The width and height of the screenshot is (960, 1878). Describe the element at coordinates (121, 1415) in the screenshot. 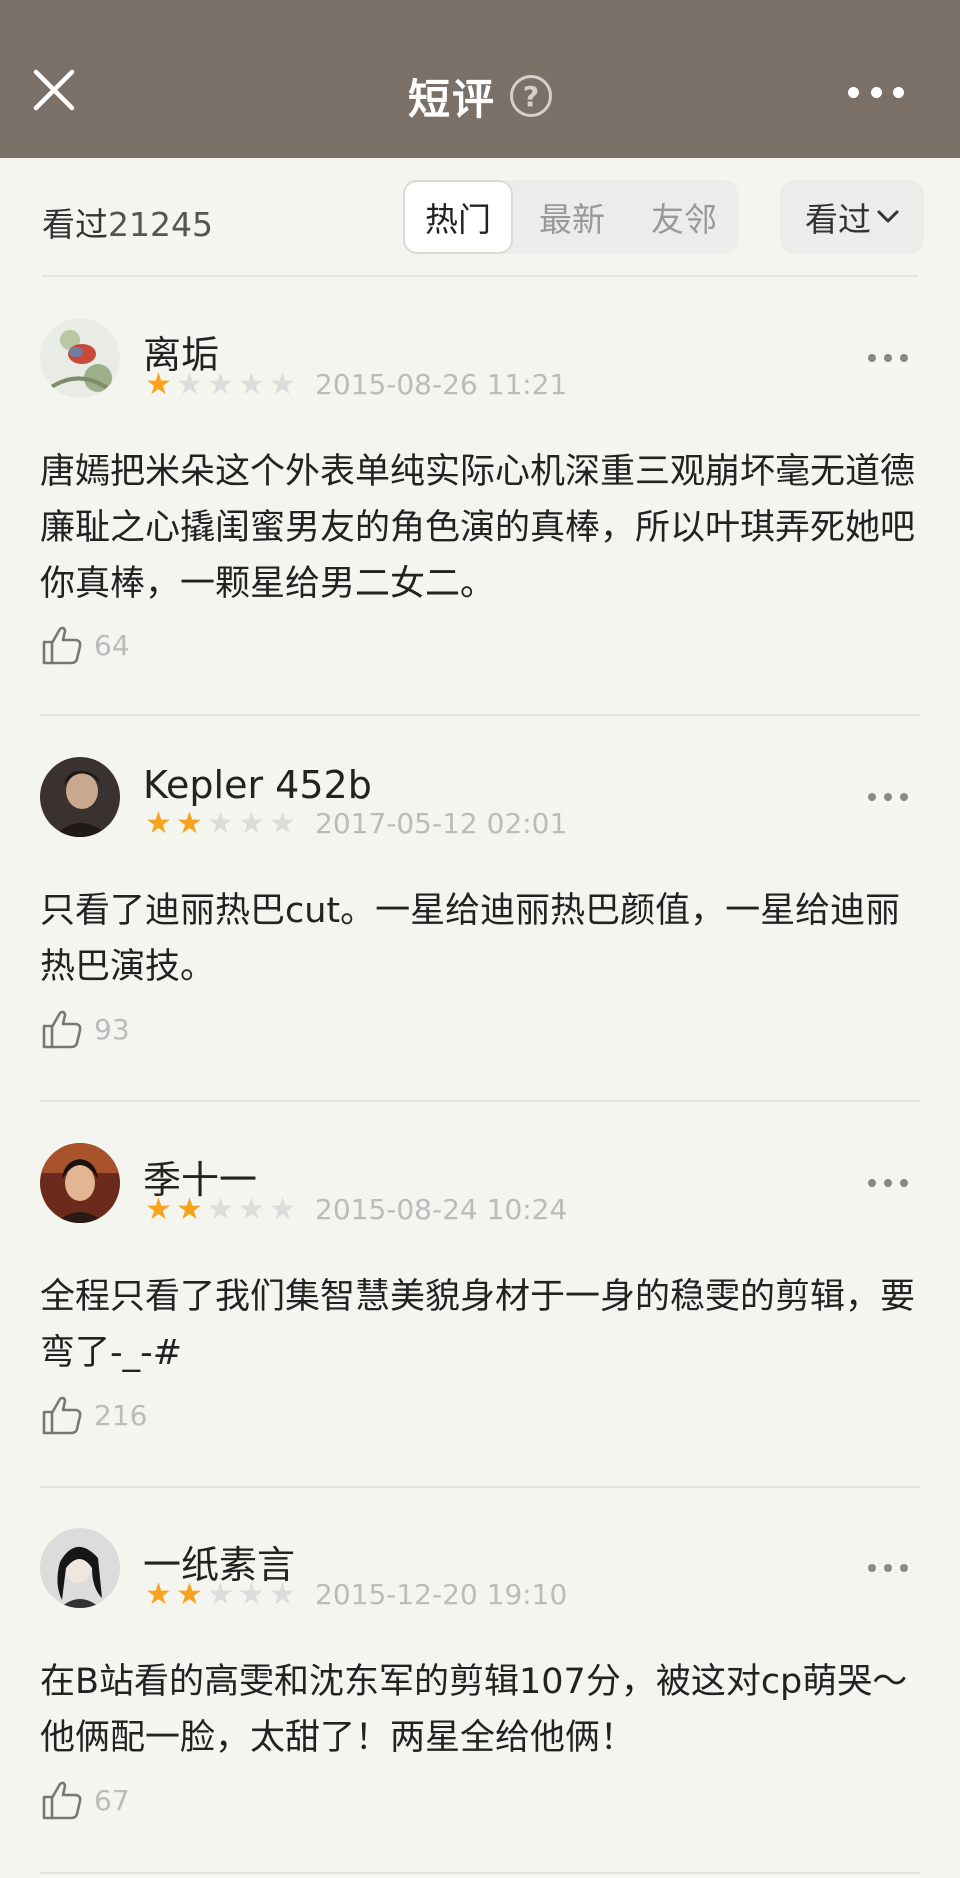

I see `like-count: 216` at that location.